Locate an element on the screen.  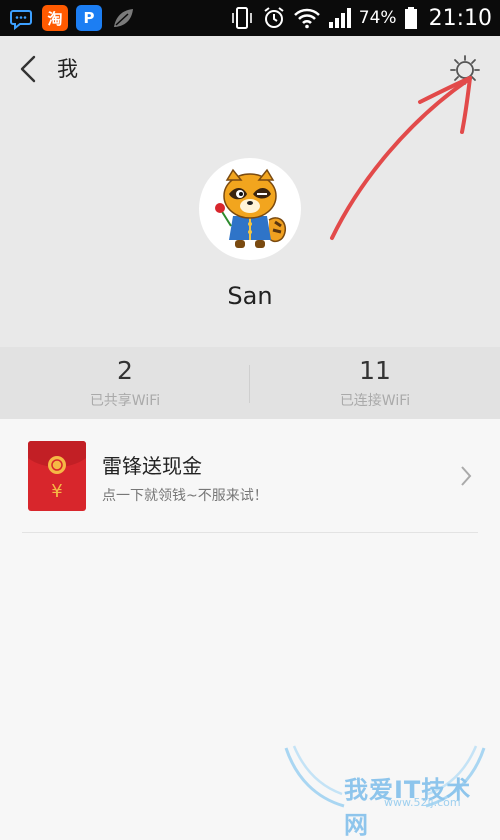
cash-promo-row: ¥ 雷锋送现金 点一下就领钱~不服来试！ is located at coordinates (250, 475).